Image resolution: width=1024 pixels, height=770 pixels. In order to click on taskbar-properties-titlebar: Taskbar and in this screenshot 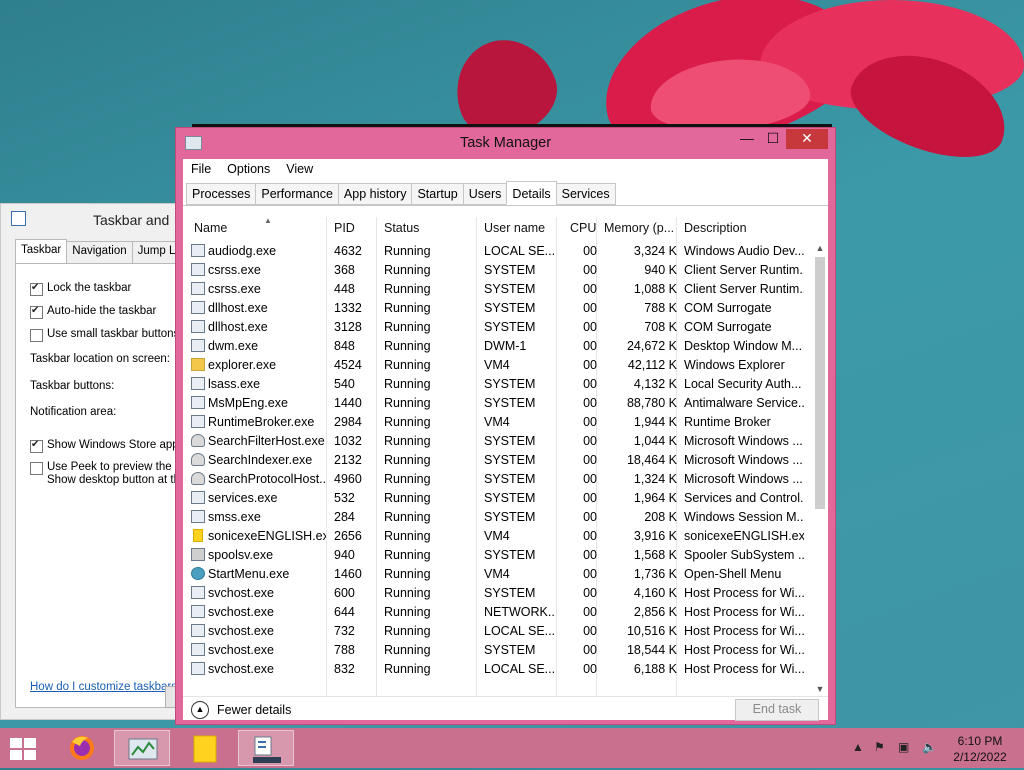, I will do `click(90, 219)`.